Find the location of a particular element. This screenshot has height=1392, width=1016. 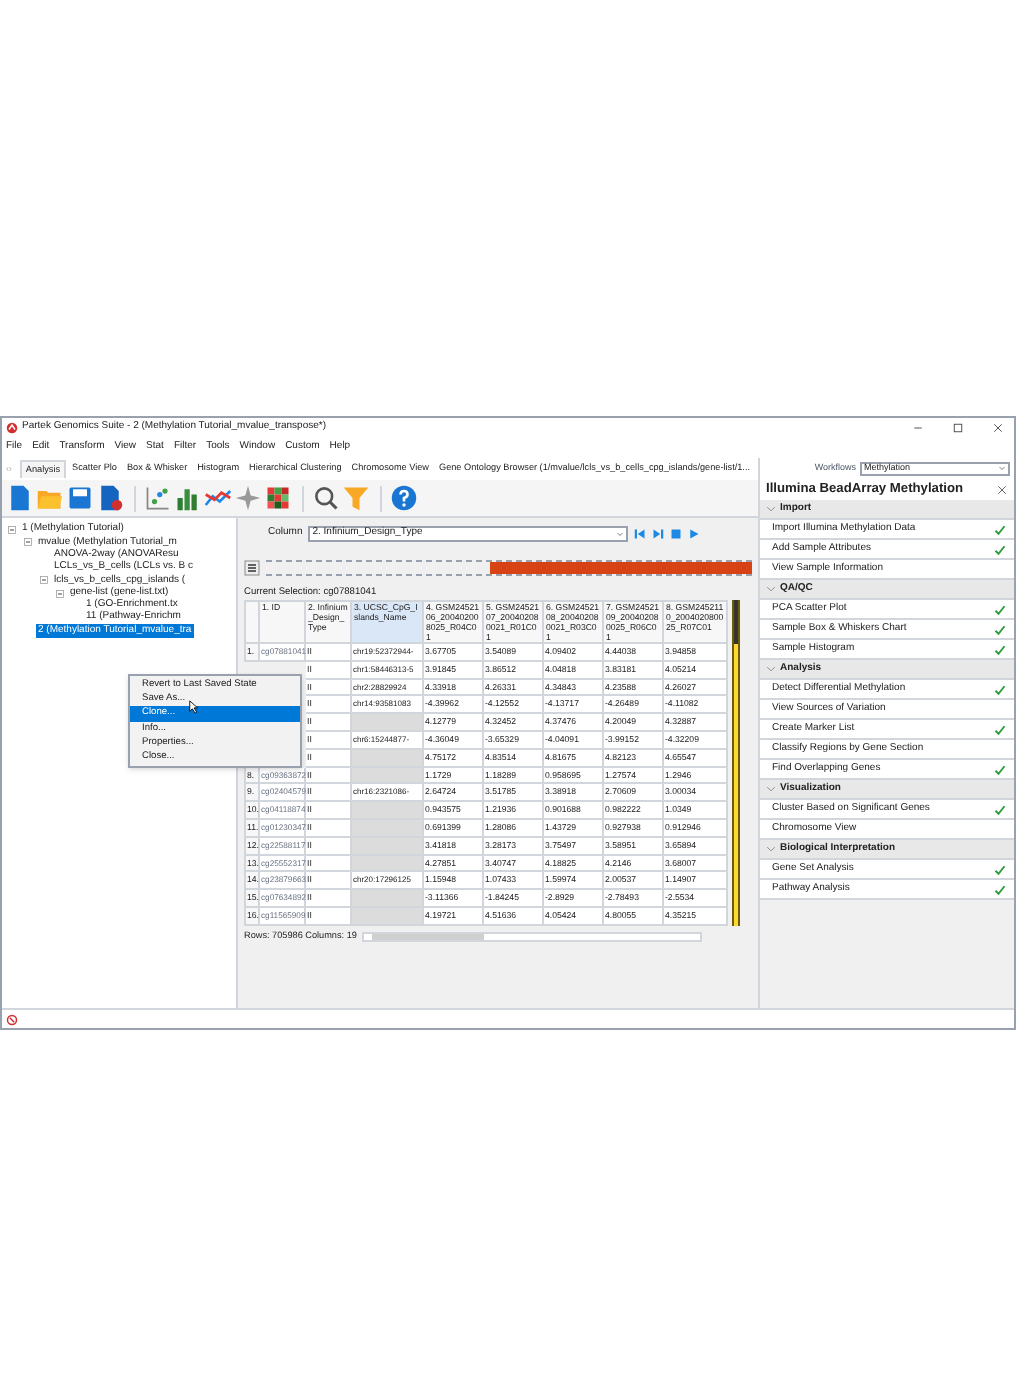

new-file-icon is located at coordinates (20, 498).